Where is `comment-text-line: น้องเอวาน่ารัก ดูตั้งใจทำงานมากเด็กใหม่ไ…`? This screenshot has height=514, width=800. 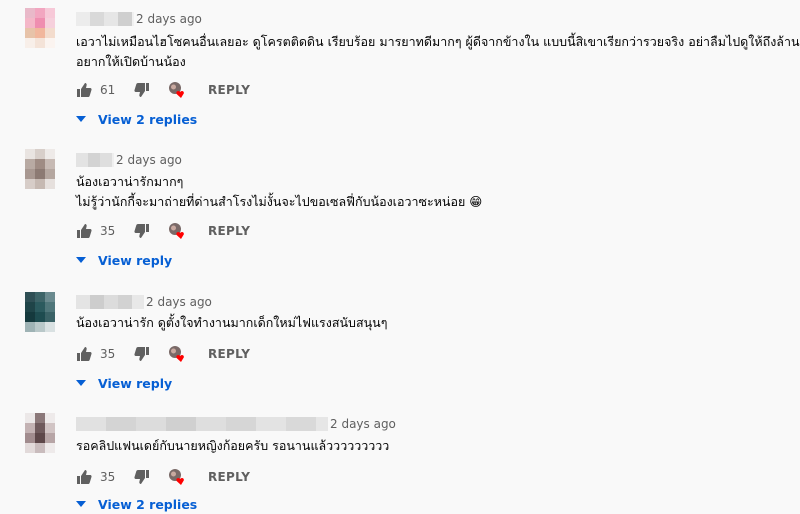 comment-text-line: น้องเอวาน่ารัก ดูตั้งใจทำงานมากเด็กใหม่ไ… is located at coordinates (232, 322).